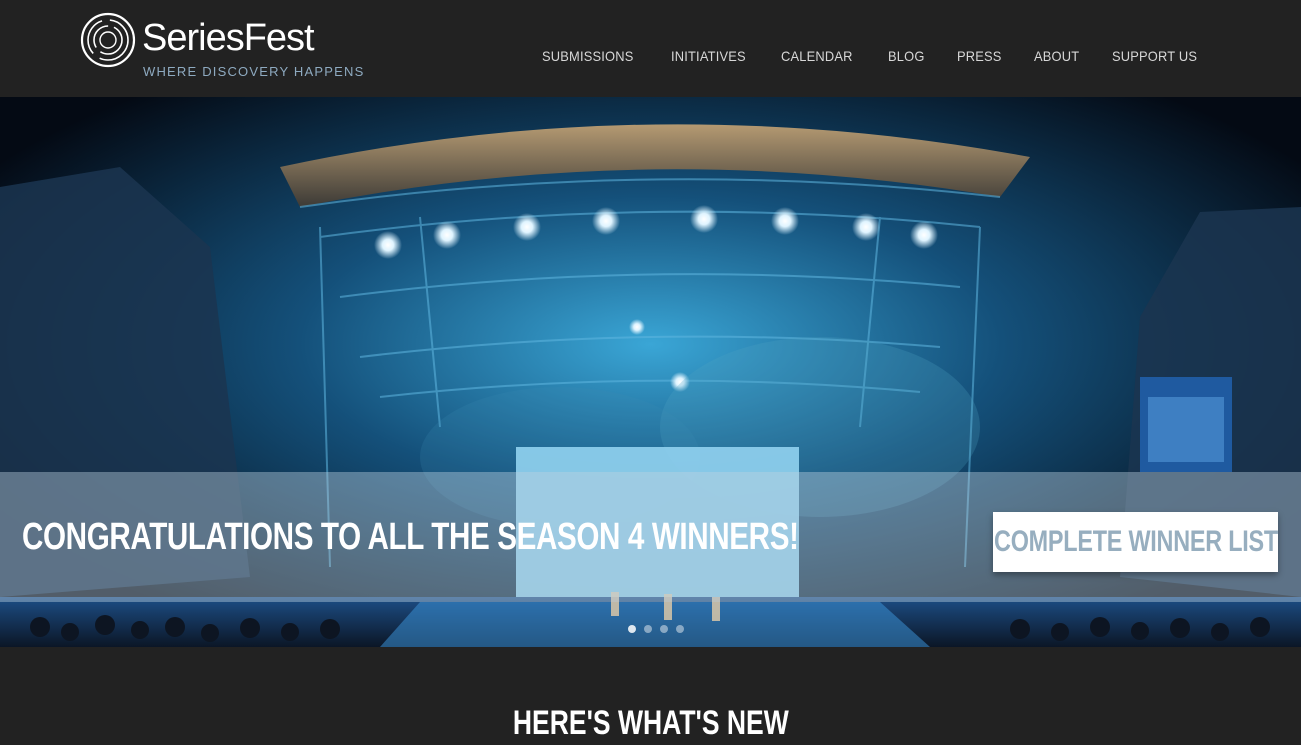 This screenshot has height=745, width=1301. Describe the element at coordinates (1154, 56) in the screenshot. I see `nav-item-support-us: SUPPORT US` at that location.